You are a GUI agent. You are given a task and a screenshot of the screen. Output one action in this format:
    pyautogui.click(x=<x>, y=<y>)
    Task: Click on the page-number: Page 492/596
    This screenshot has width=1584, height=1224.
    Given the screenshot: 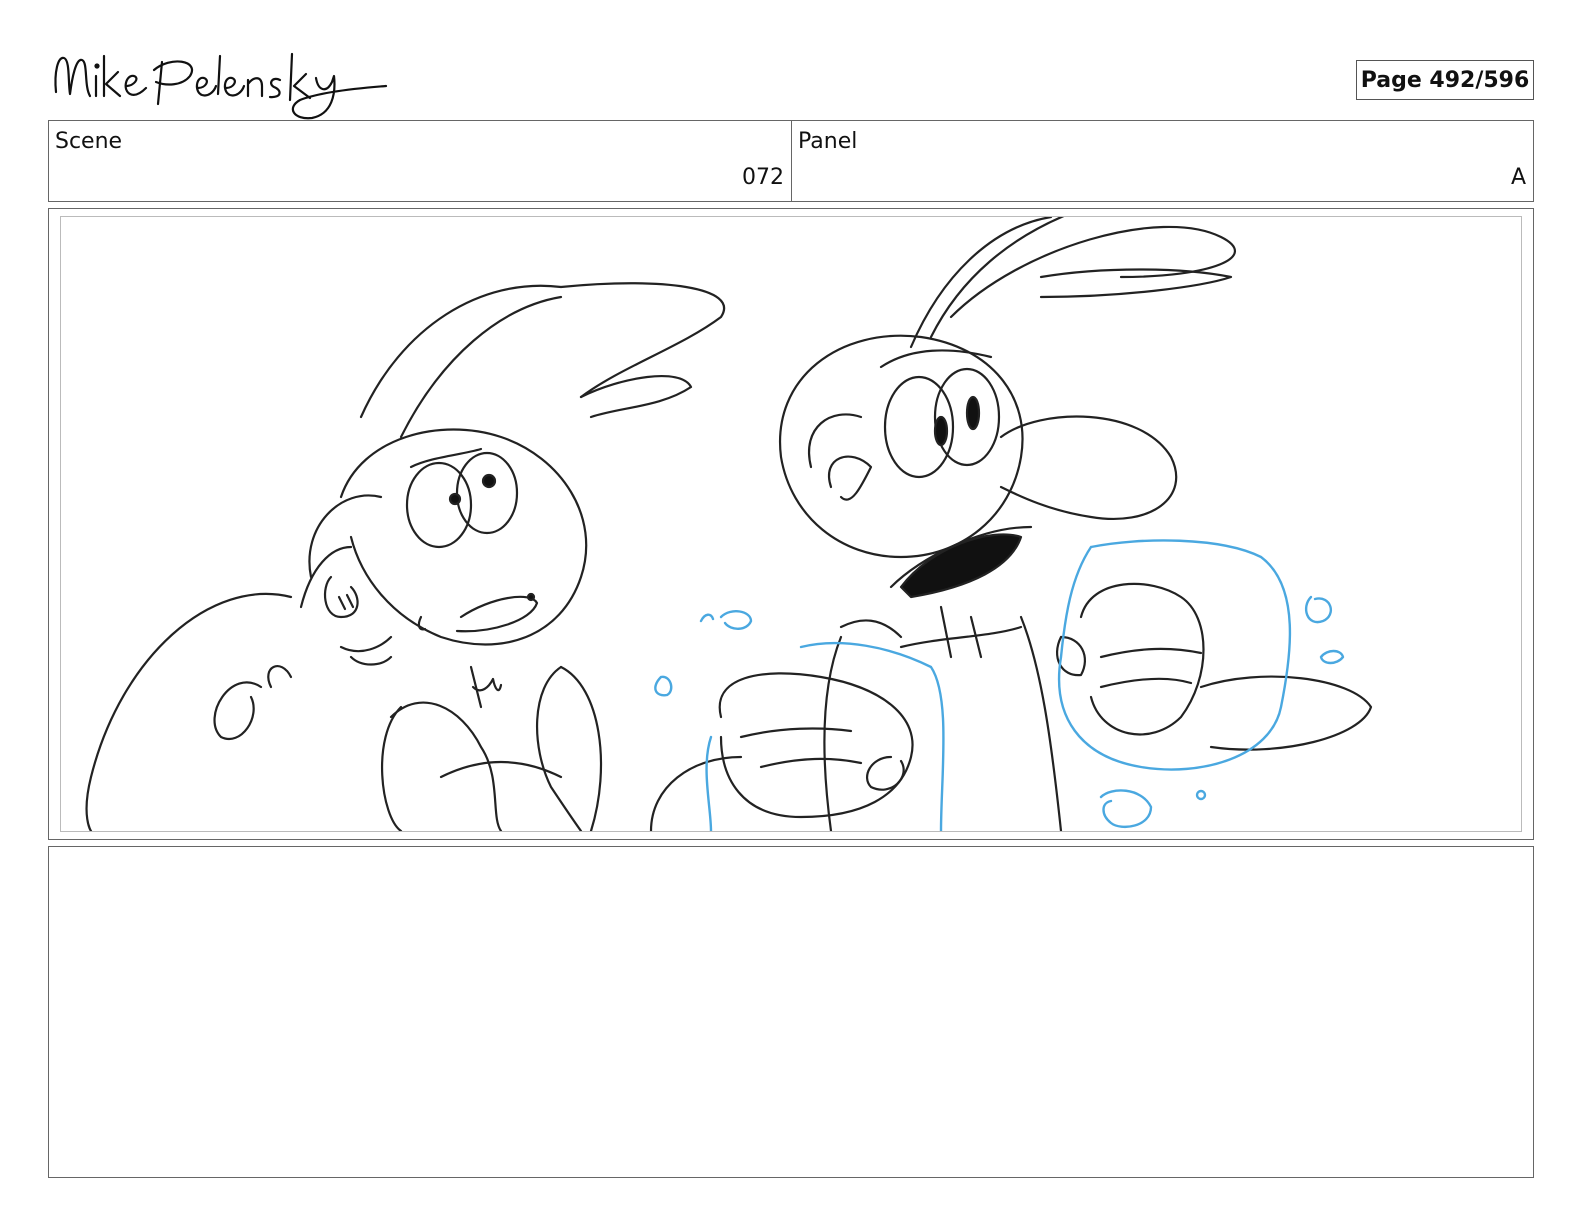 What is the action you would take?
    pyautogui.click(x=1445, y=80)
    